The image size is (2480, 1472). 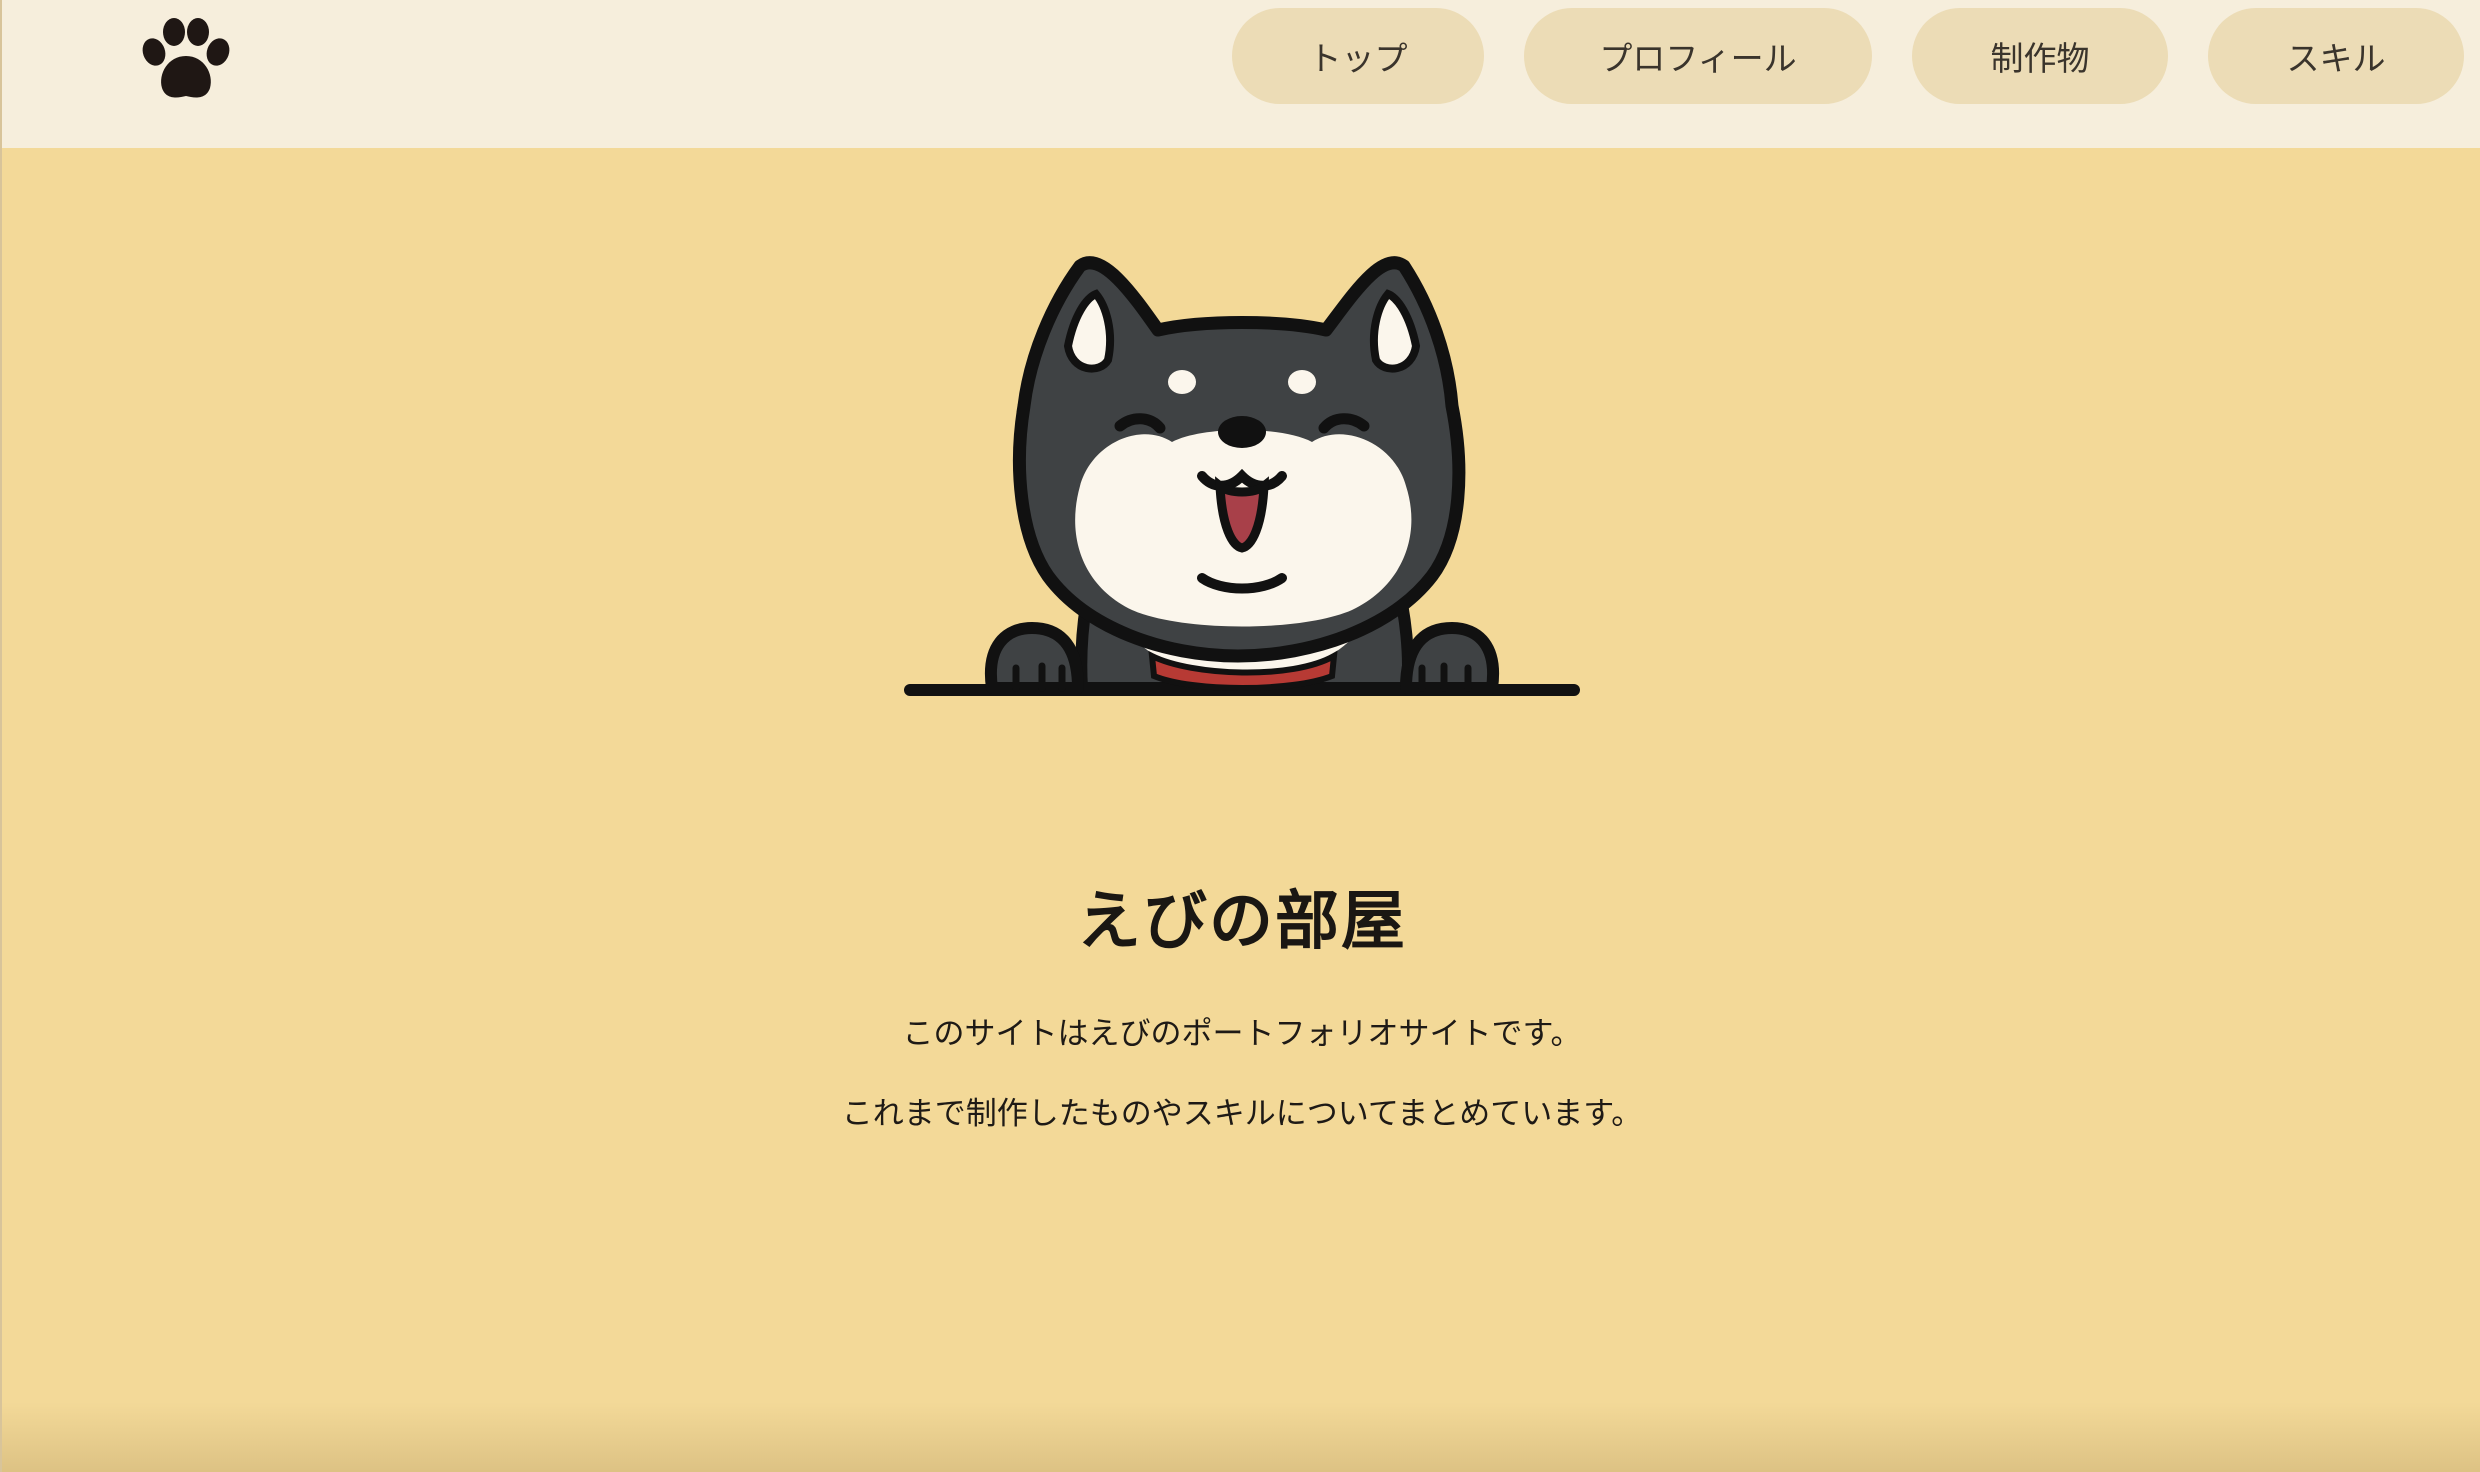 I want to click on nav-works-button: 制作物, so click(x=2040, y=56).